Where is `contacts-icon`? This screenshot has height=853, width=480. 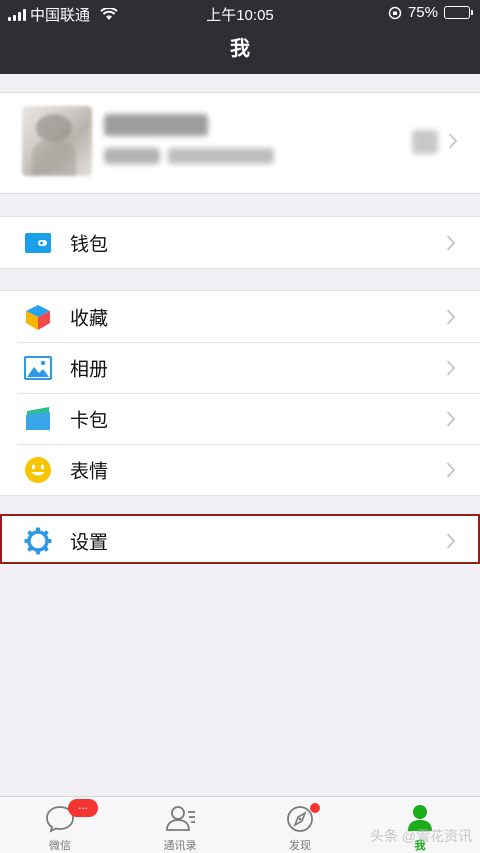 contacts-icon is located at coordinates (180, 818).